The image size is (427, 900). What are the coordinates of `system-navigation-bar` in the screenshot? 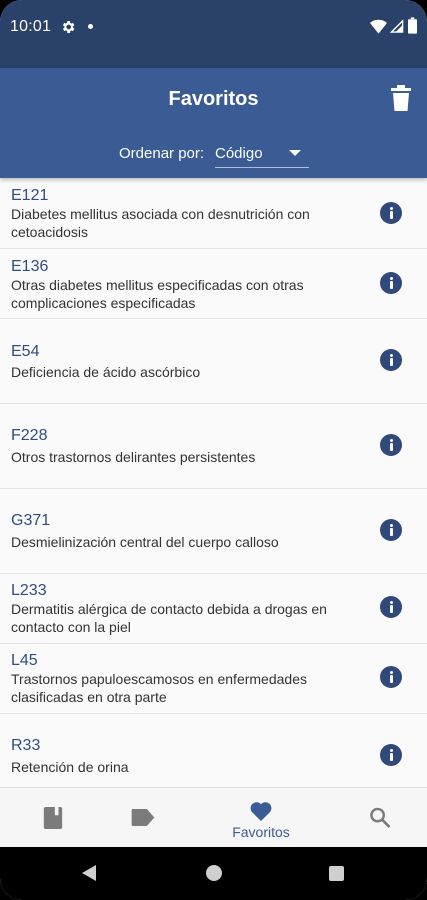 It's located at (213, 873).